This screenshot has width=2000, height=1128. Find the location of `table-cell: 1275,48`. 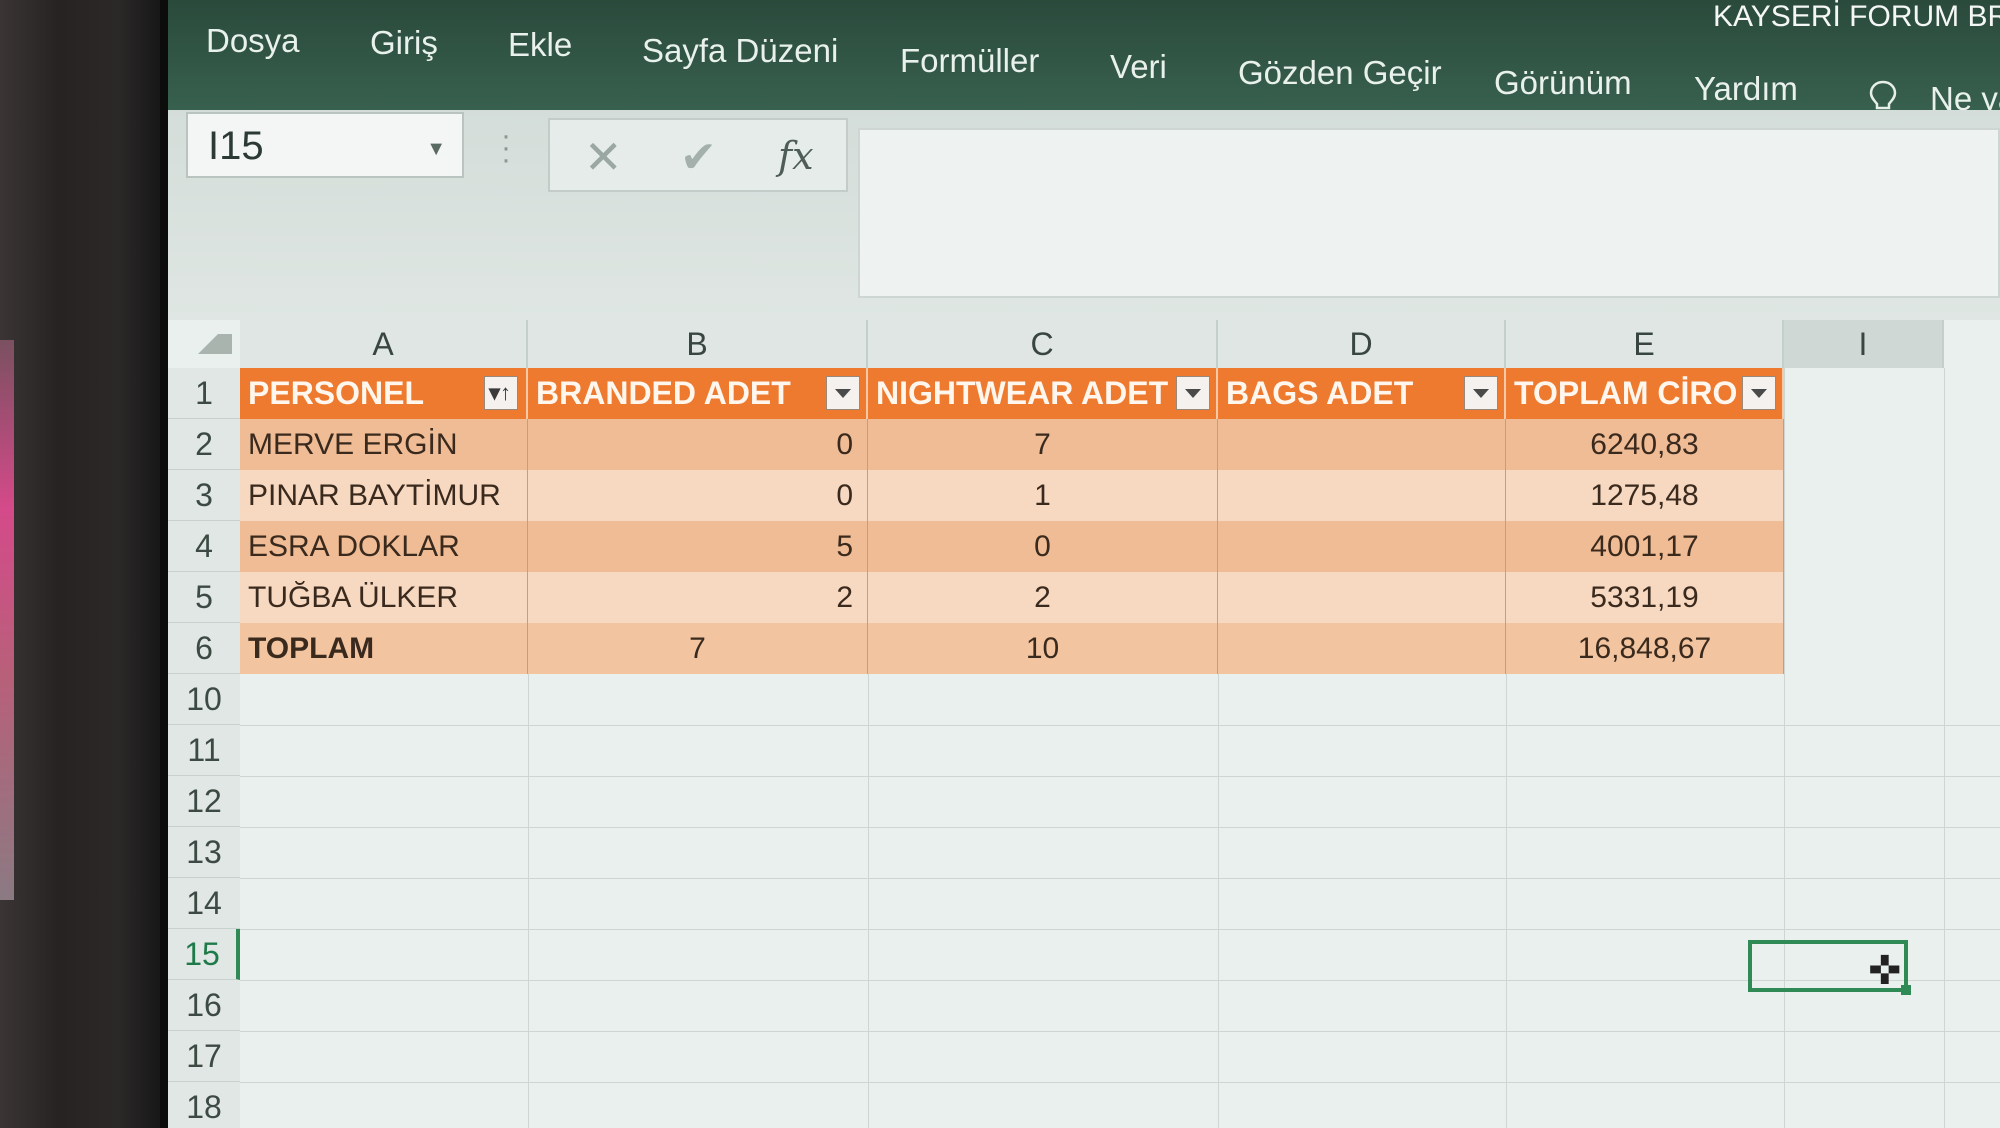

table-cell: 1275,48 is located at coordinates (1645, 495).